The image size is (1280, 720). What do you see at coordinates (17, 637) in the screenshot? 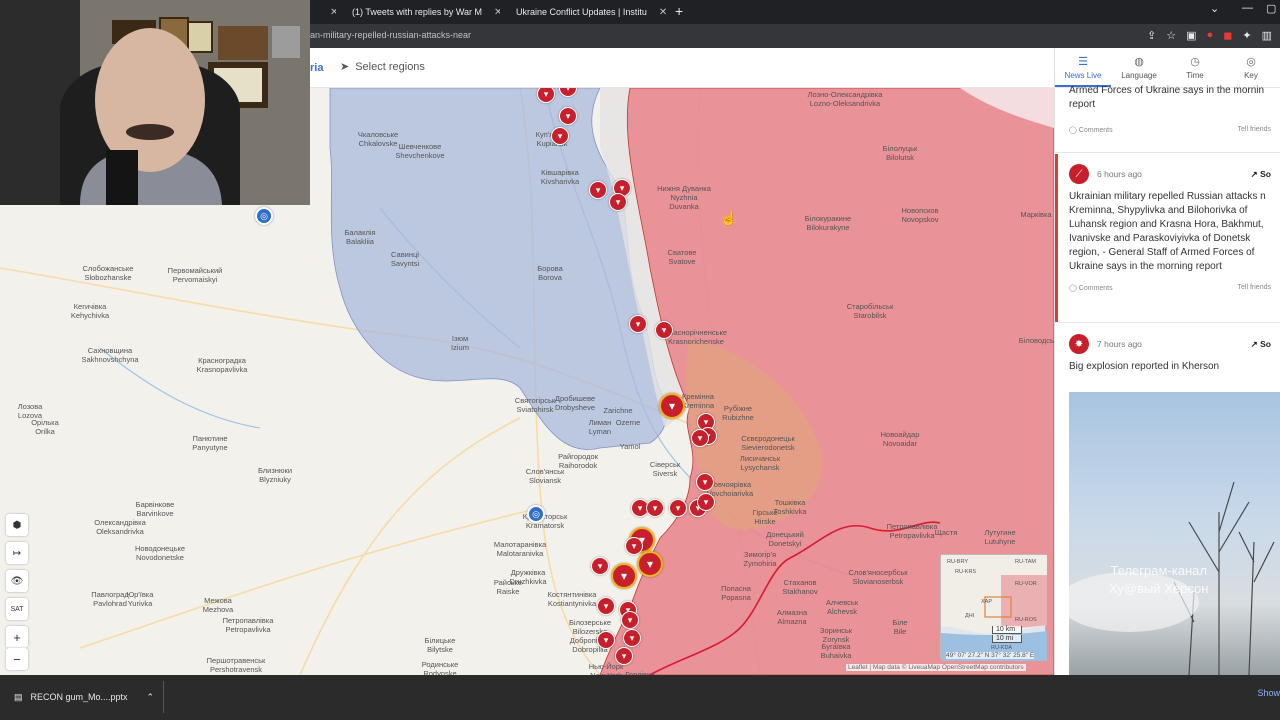
I see `zoom-in-button: +` at bounding box center [17, 637].